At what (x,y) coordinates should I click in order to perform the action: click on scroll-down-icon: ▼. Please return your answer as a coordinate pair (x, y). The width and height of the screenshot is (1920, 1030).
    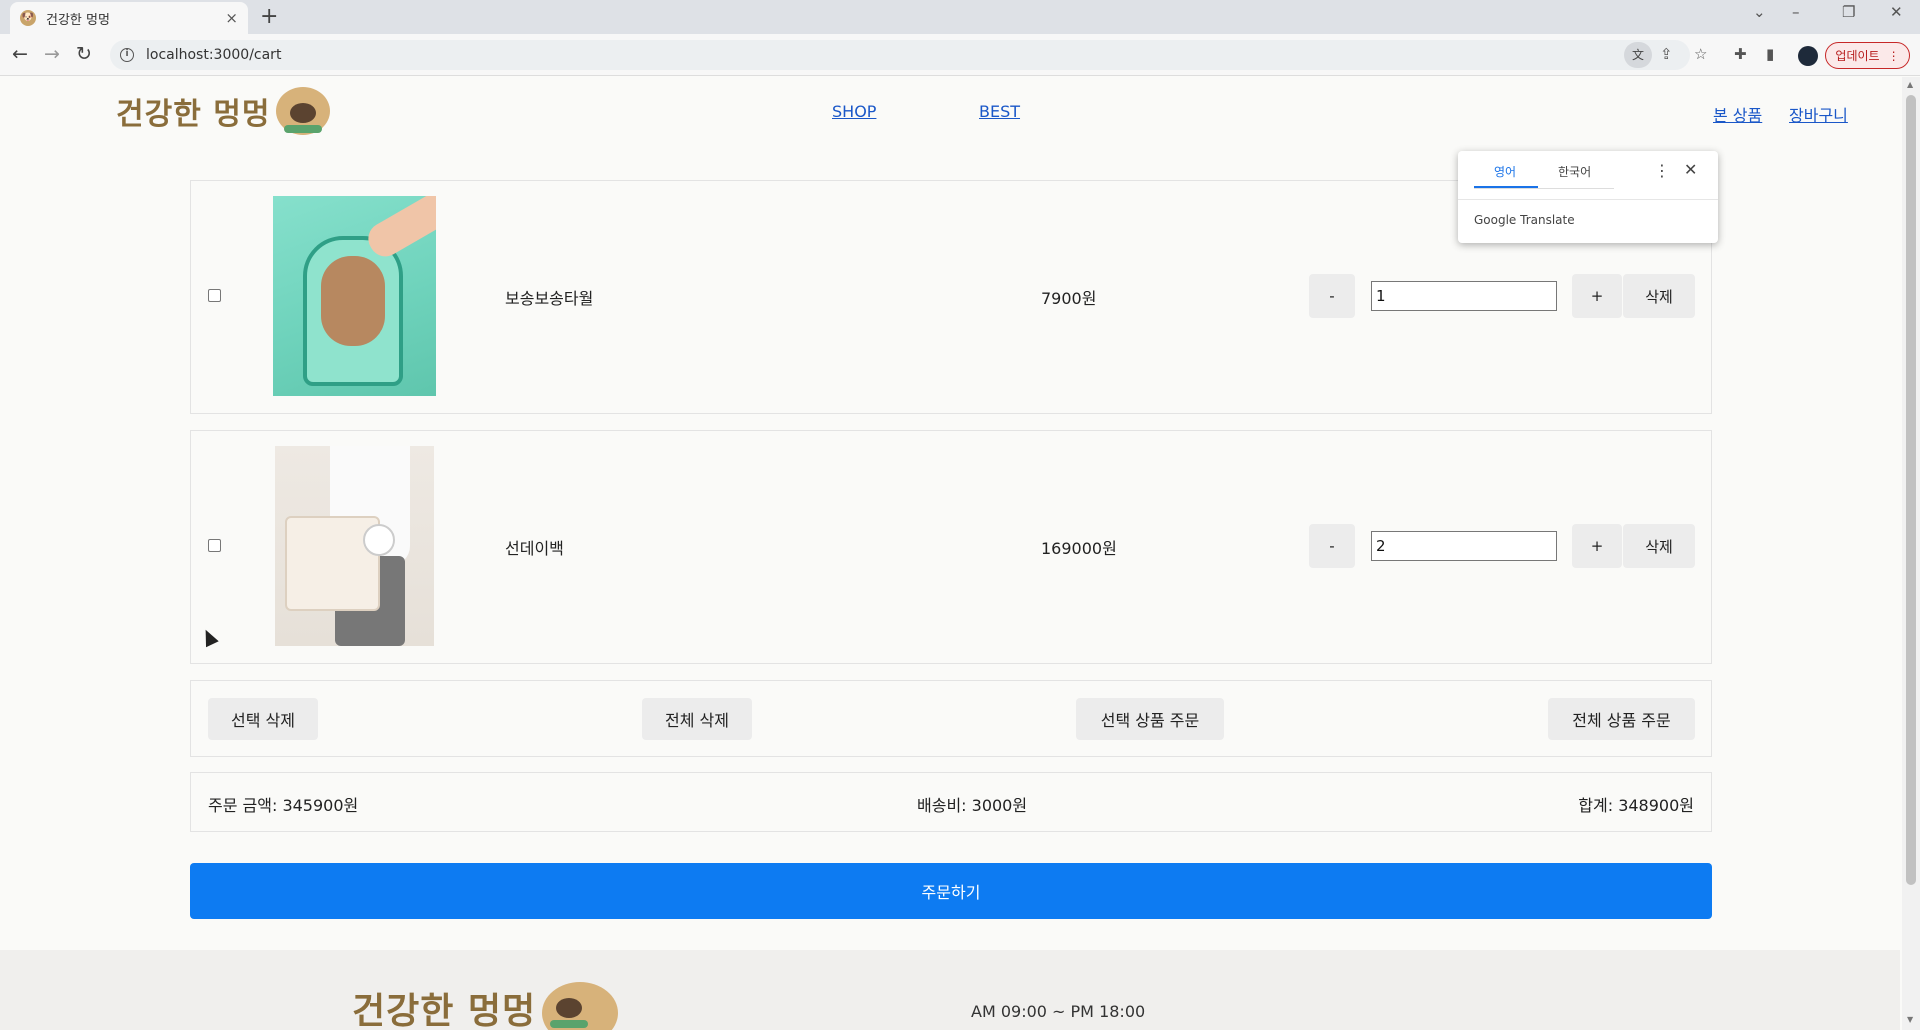
    Looking at the image, I should click on (1910, 1019).